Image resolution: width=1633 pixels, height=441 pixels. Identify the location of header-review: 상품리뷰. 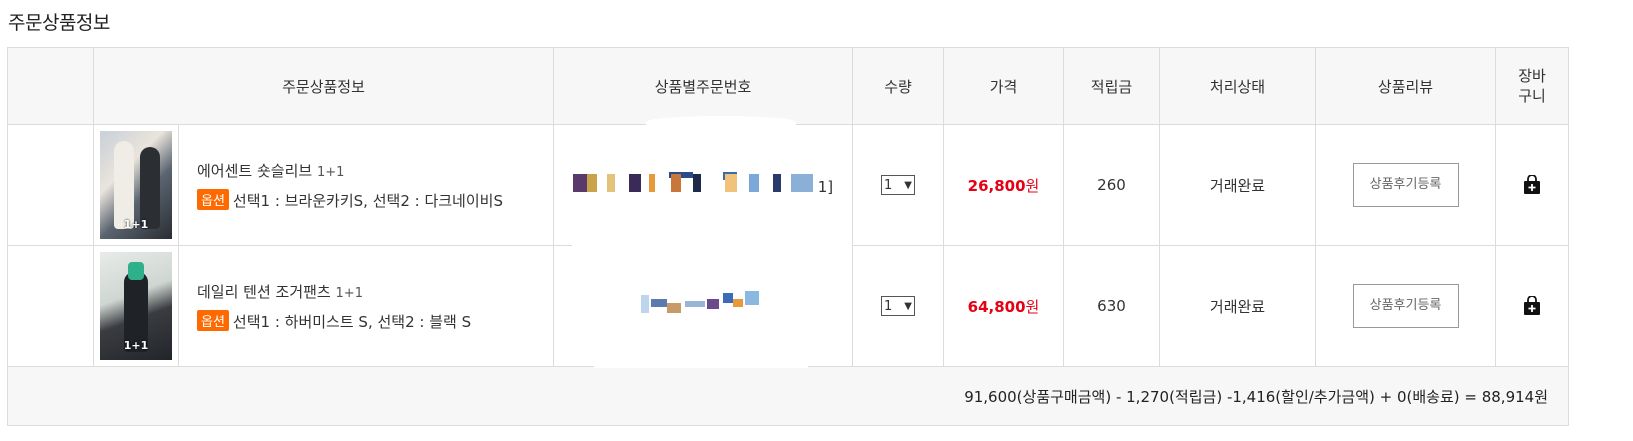
(1405, 86).